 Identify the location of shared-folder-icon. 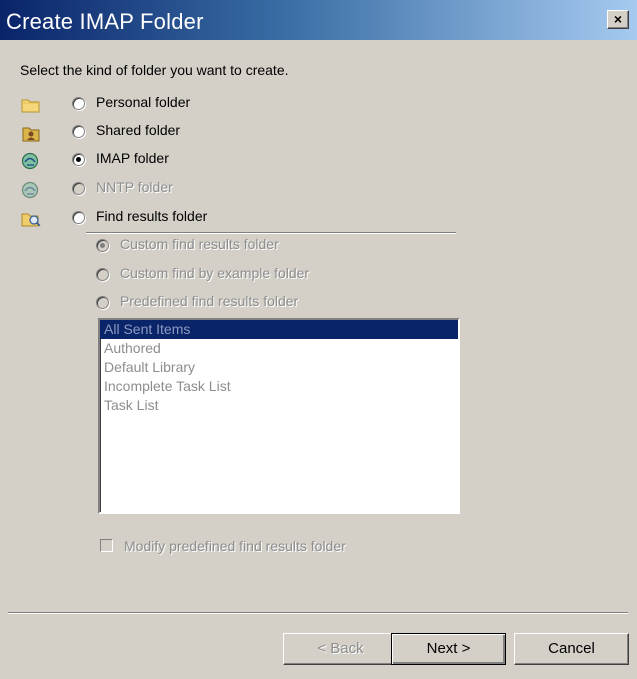
(31, 134).